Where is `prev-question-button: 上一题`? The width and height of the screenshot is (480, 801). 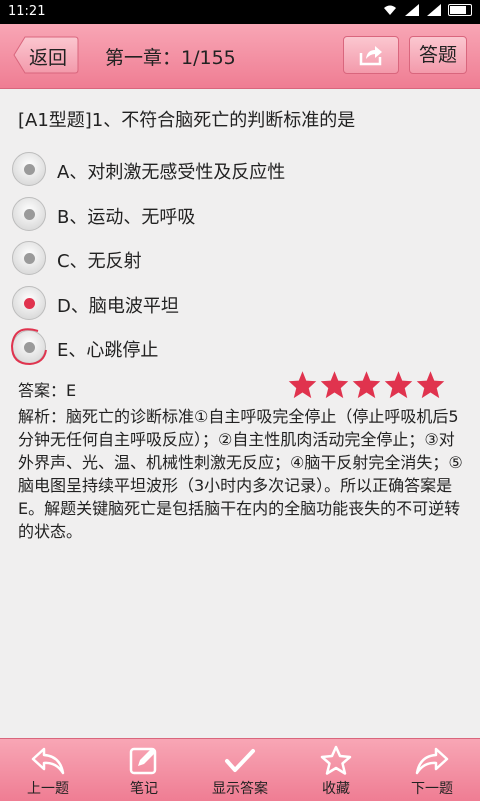
prev-question-button: 上一题 is located at coordinates (48, 770).